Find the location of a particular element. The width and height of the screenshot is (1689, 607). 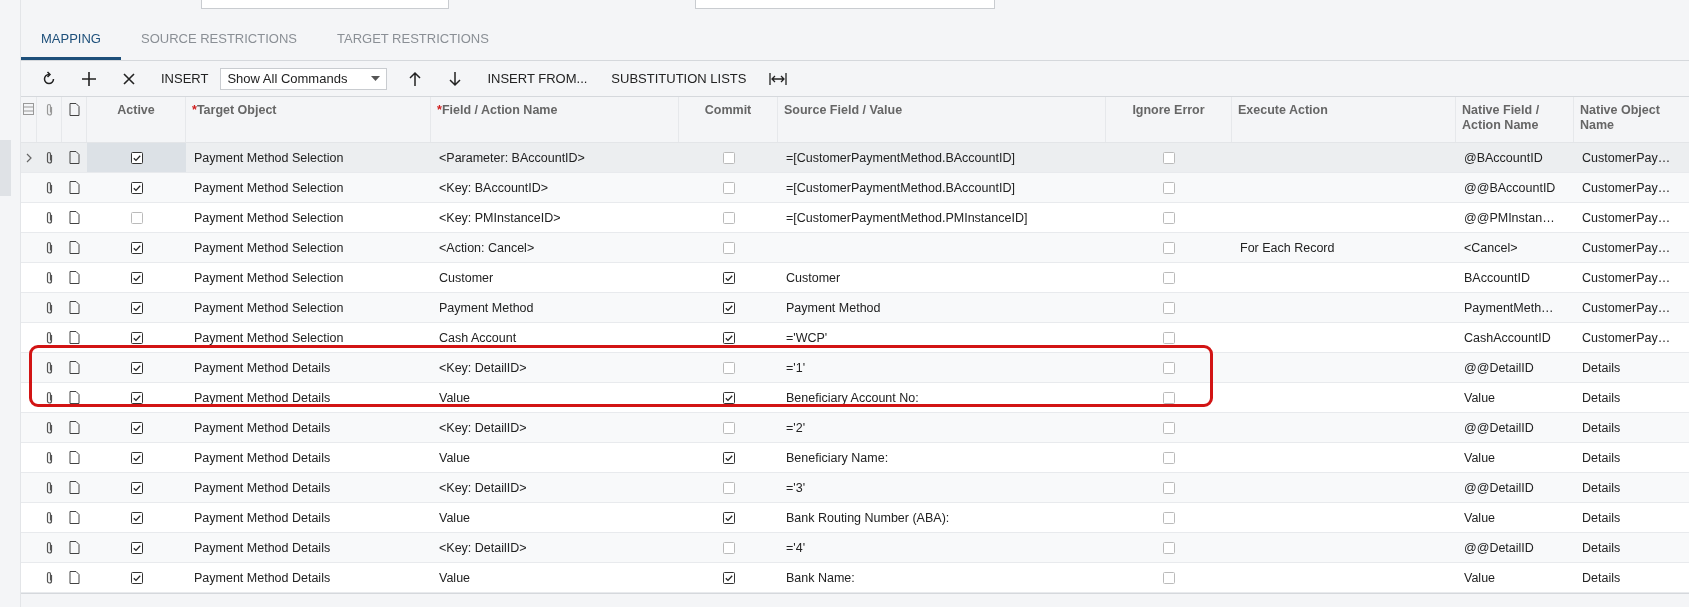

table-cell-text: ='2' is located at coordinates (796, 428).